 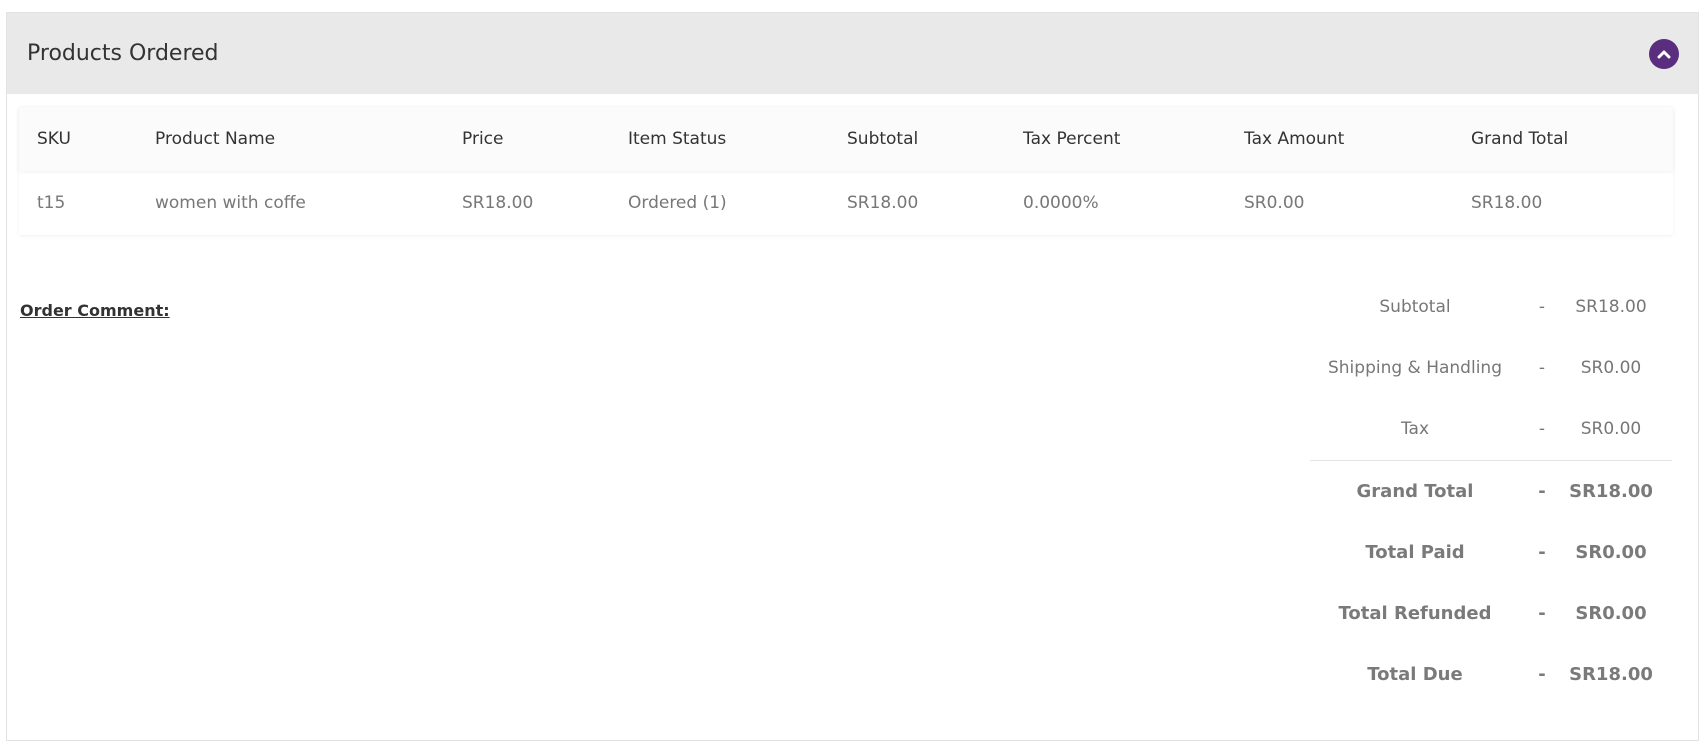 What do you see at coordinates (1072, 139) in the screenshot?
I see `column-header-tax-percent: Tax Percent` at bounding box center [1072, 139].